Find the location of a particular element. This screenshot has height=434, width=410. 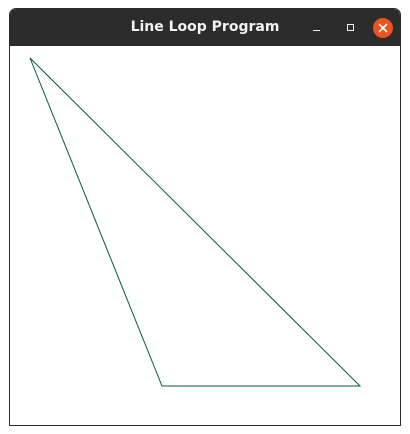

maximize-button is located at coordinates (351, 28).